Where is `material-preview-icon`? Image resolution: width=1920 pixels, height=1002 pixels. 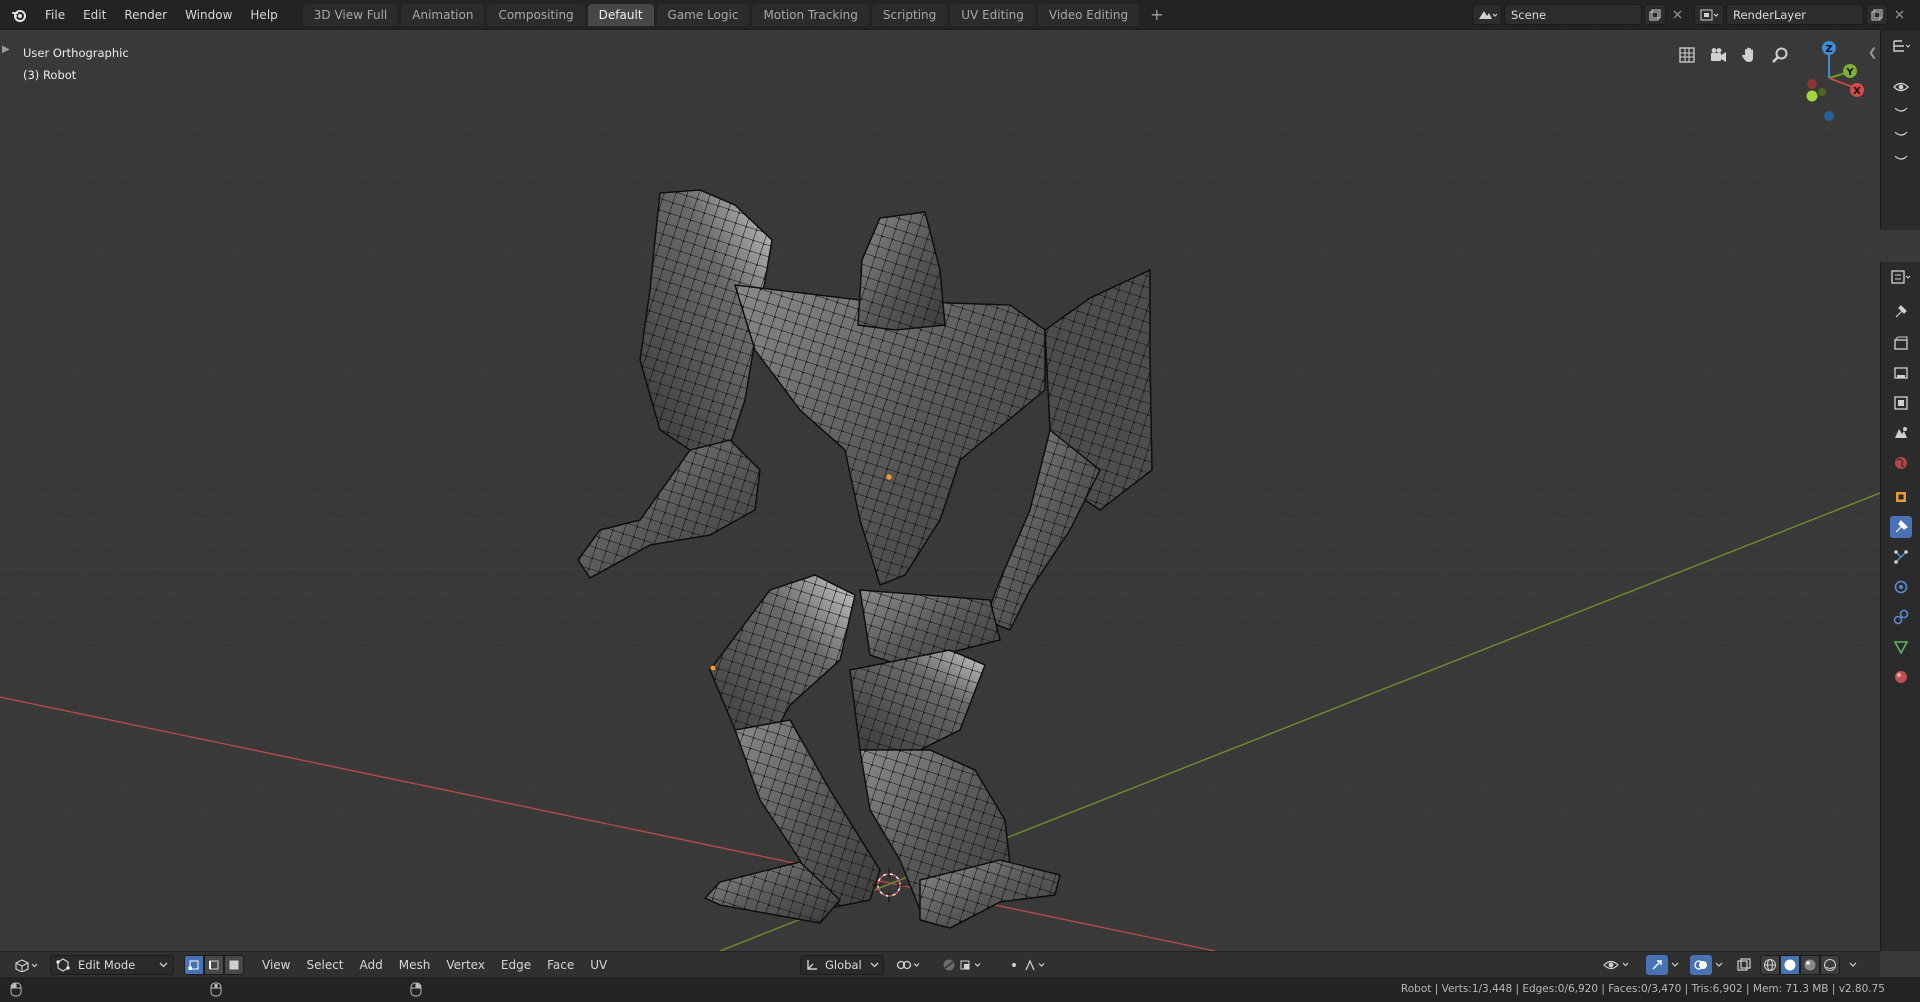
material-preview-icon is located at coordinates (1810, 965).